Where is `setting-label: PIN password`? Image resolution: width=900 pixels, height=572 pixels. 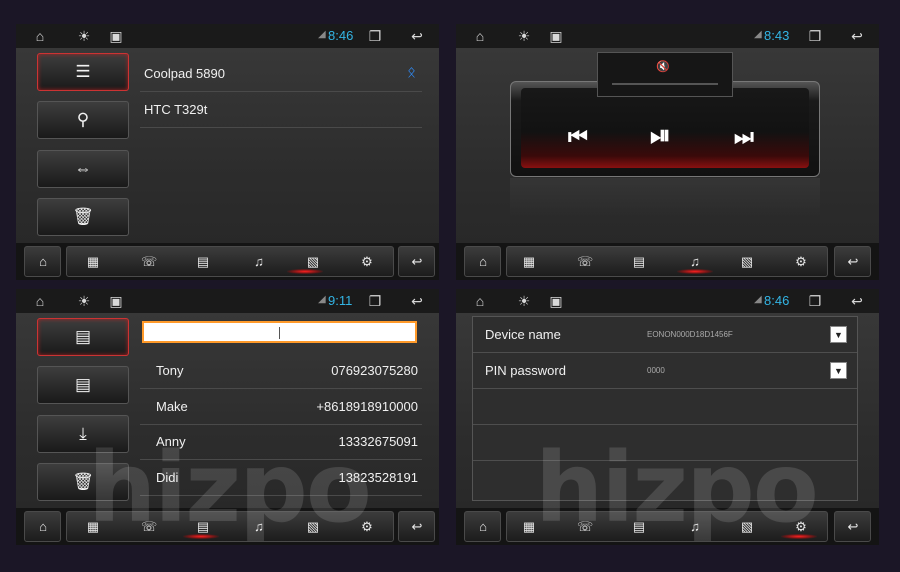 setting-label: PIN password is located at coordinates (525, 370).